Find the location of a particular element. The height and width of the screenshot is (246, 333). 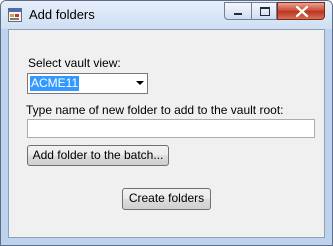

chevron-down-icon is located at coordinates (140, 83).